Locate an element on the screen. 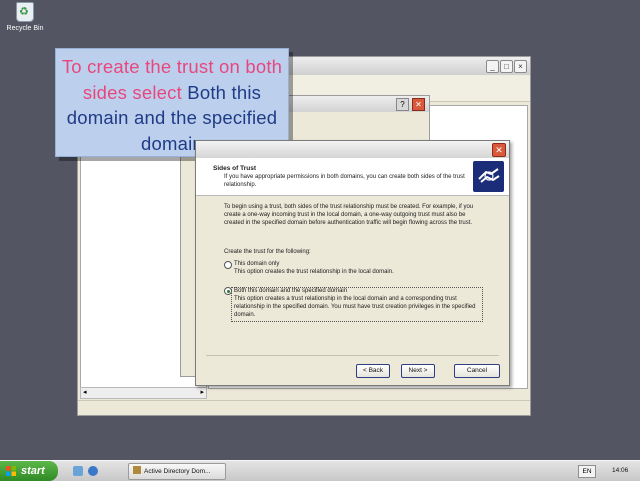 The height and width of the screenshot is (481, 640). horizontal-scrollbar: ◂ ▸ is located at coordinates (143, 393).